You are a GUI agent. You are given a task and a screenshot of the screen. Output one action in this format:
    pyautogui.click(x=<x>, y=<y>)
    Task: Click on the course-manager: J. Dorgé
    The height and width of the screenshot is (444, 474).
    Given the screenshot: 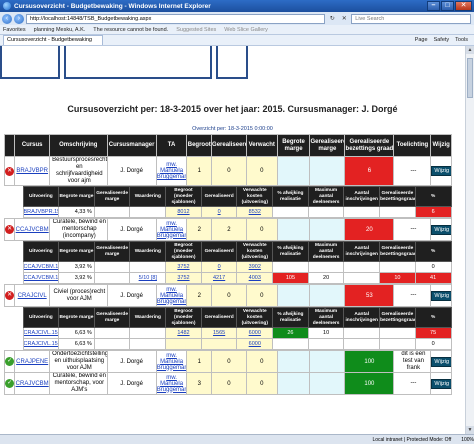 What is the action you would take?
    pyautogui.click(x=131, y=361)
    